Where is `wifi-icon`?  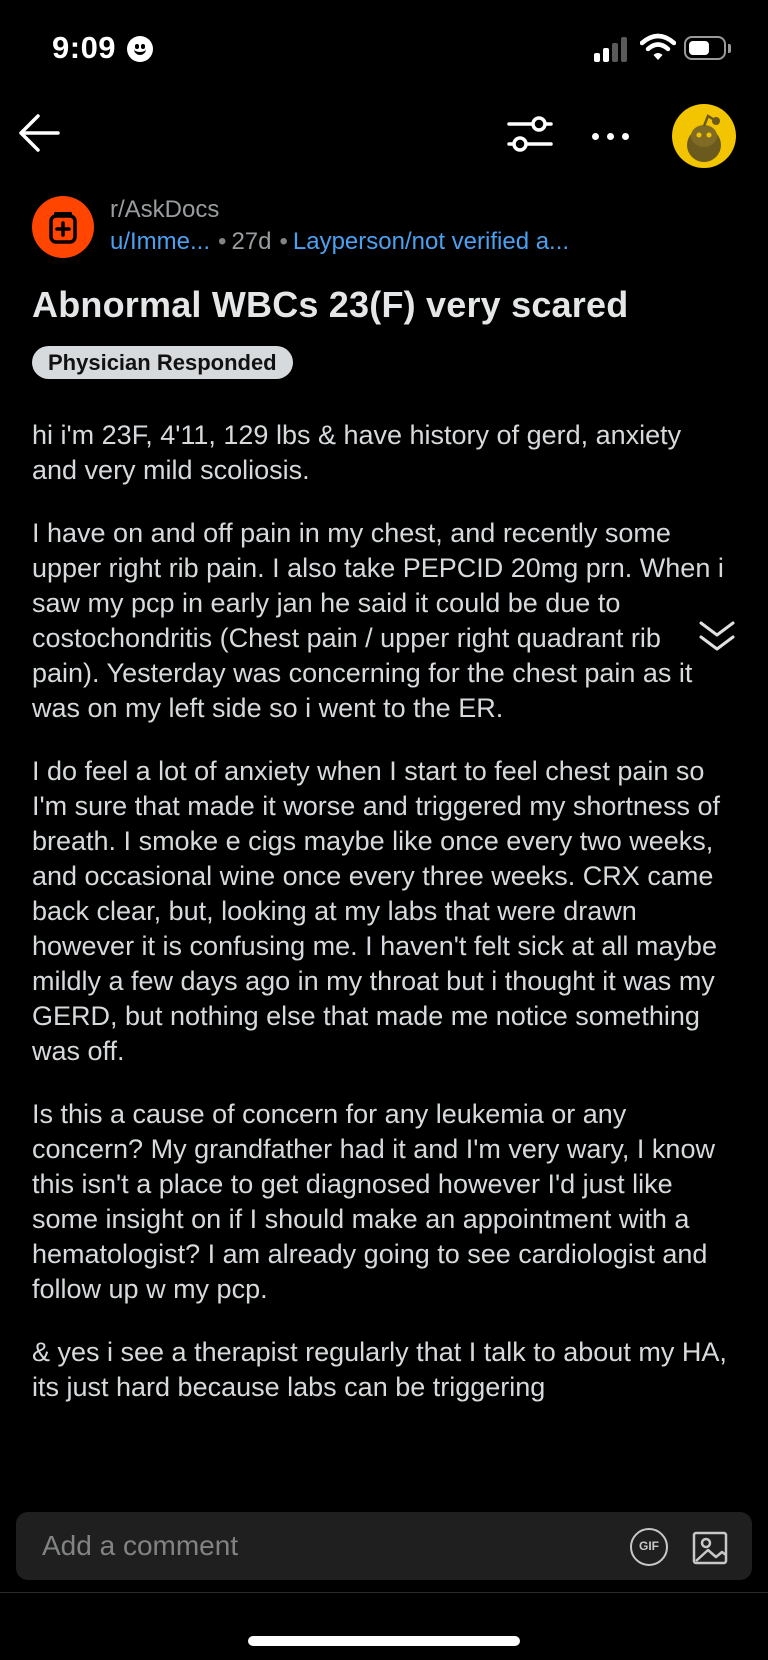 wifi-icon is located at coordinates (658, 46).